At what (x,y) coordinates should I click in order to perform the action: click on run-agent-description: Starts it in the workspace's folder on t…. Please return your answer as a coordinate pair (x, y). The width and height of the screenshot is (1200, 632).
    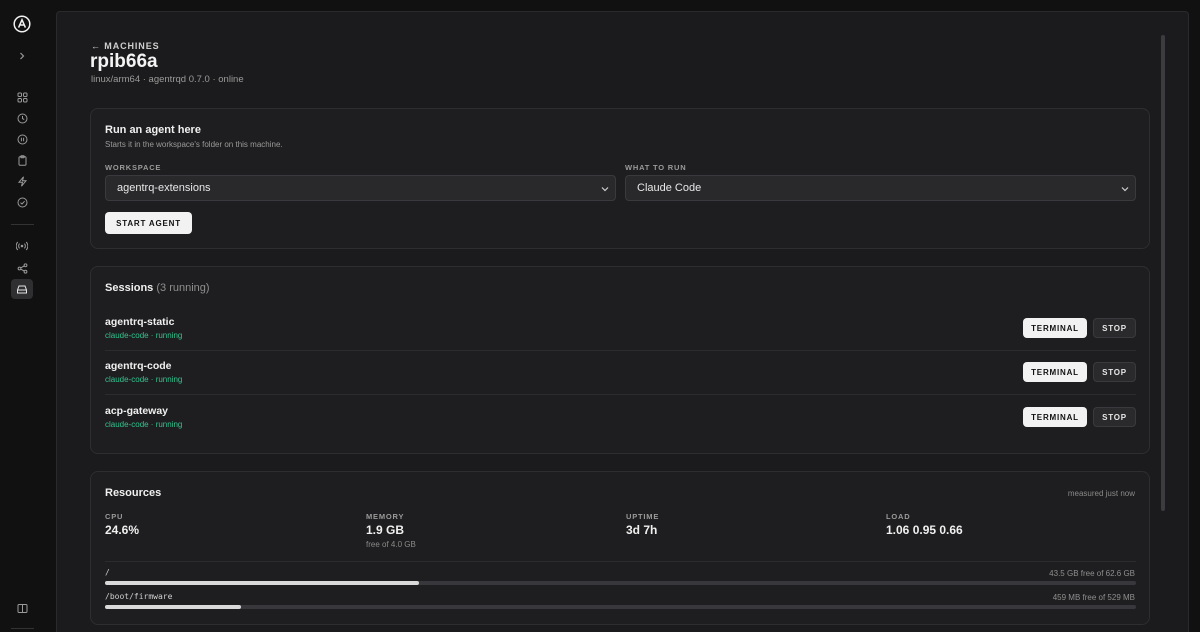
    Looking at the image, I should click on (194, 144).